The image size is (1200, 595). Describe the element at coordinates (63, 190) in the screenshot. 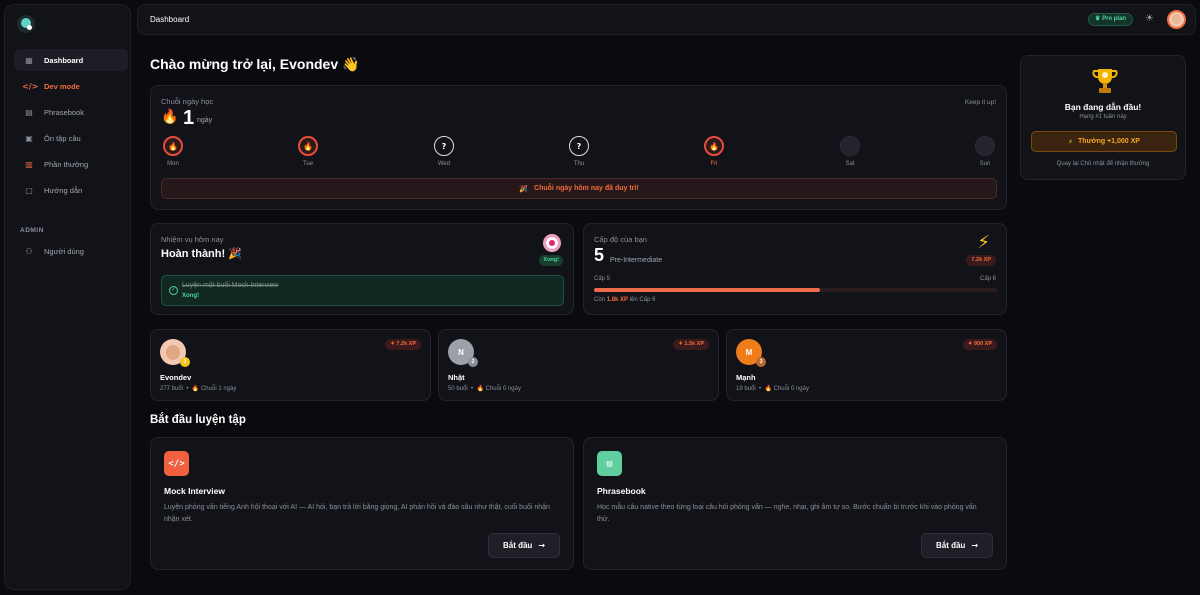

I see `sidebar-item-label: Hướng dẫn` at that location.